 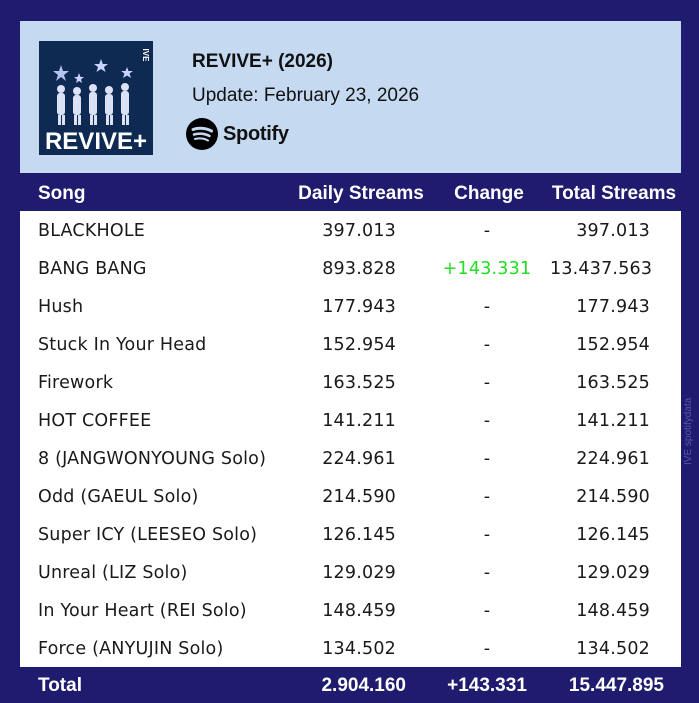 What do you see at coordinates (359, 345) in the screenshot?
I see `daily-streams: 152.954` at bounding box center [359, 345].